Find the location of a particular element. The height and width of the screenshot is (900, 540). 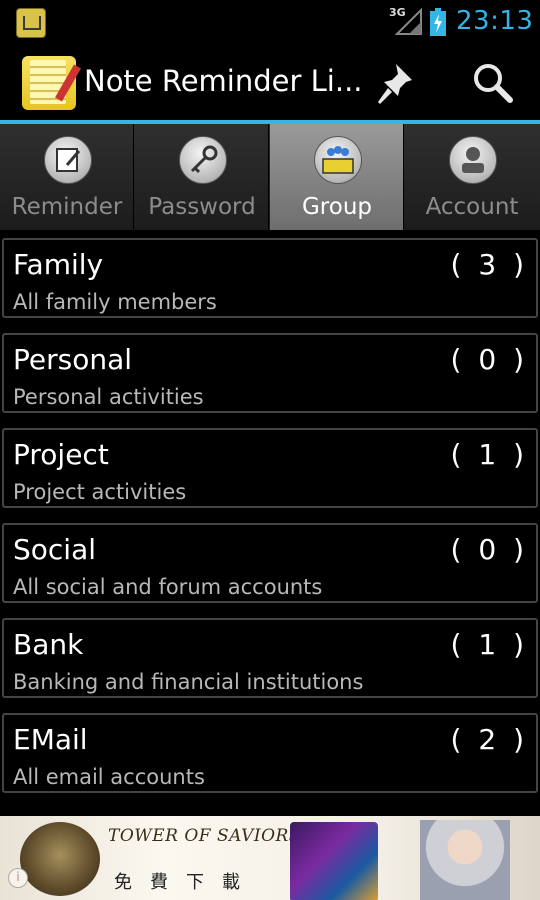

group-count: ( 2 ) is located at coordinates (489, 739).